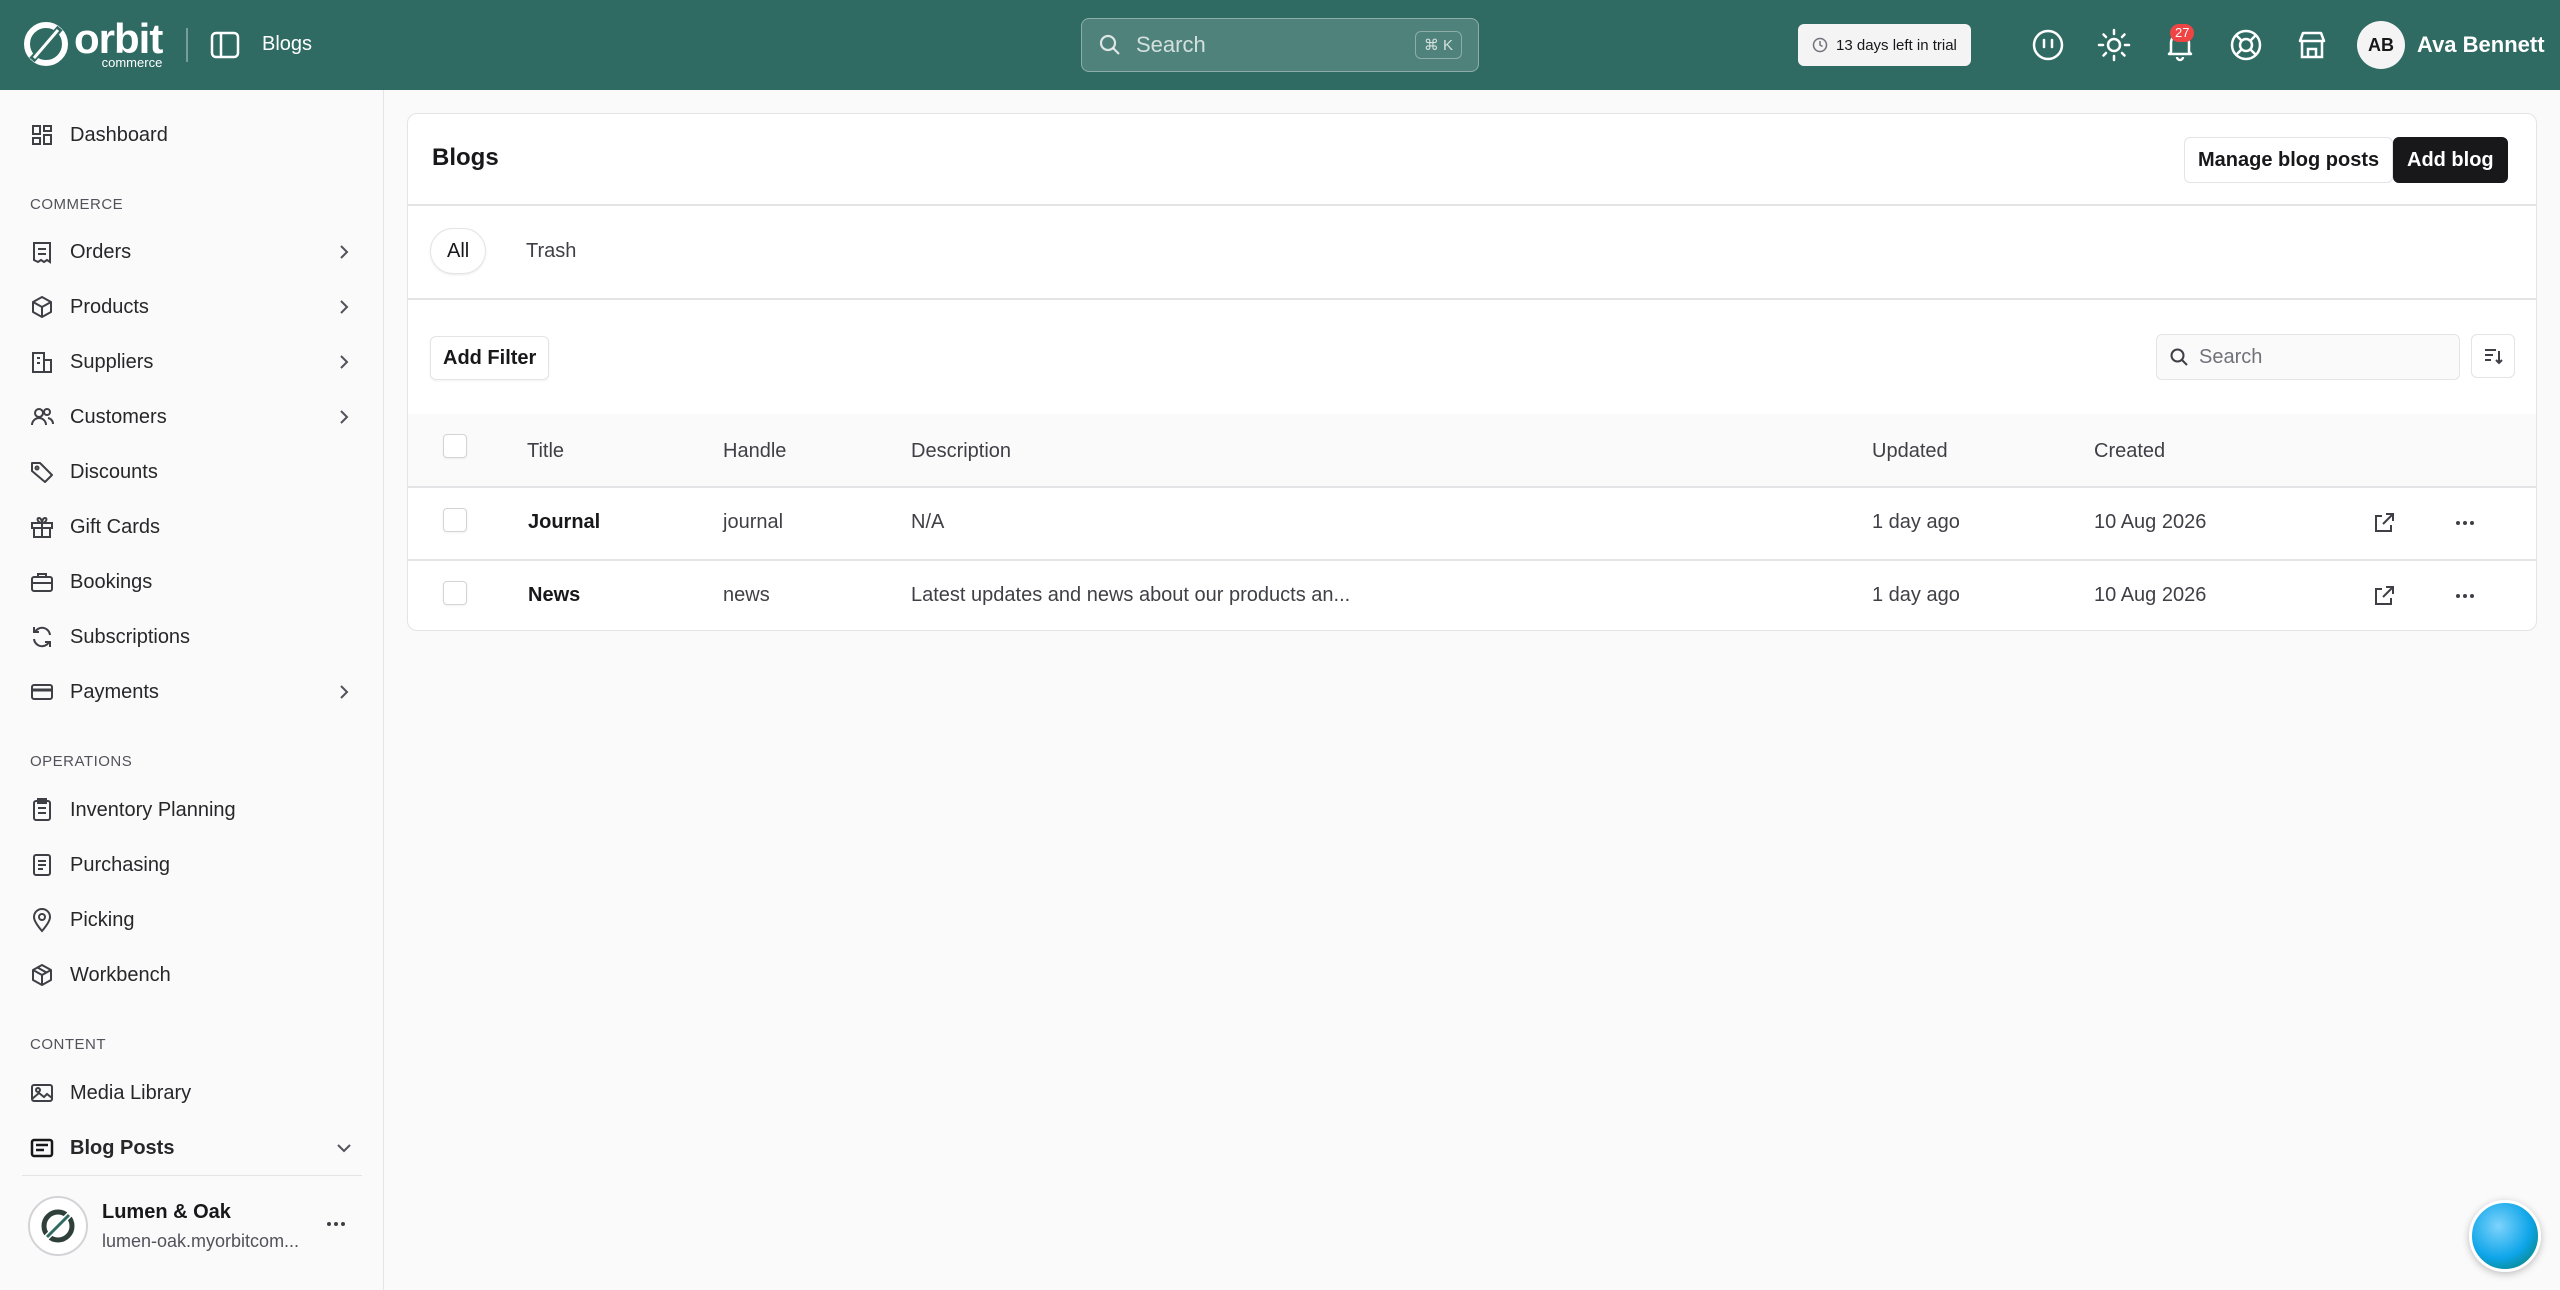 This screenshot has height=1290, width=2560. Describe the element at coordinates (192, 920) in the screenshot. I see `sidebar-item-picking: Picking` at that location.